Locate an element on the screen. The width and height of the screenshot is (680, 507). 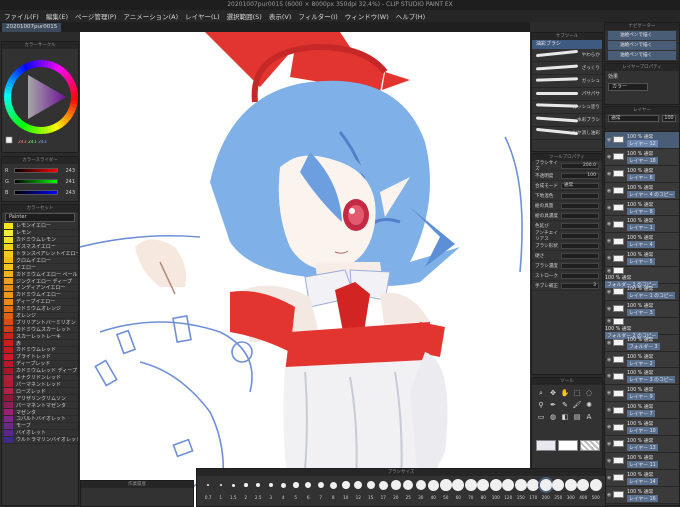
tool-property-row: 下地混色 is located at coordinates (567, 196).